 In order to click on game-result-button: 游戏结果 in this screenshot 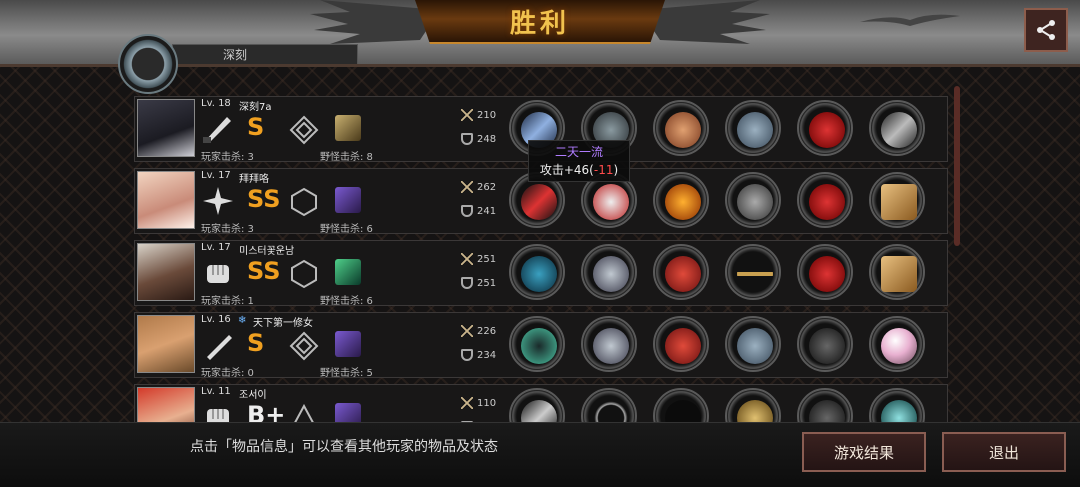, I will do `click(864, 452)`.